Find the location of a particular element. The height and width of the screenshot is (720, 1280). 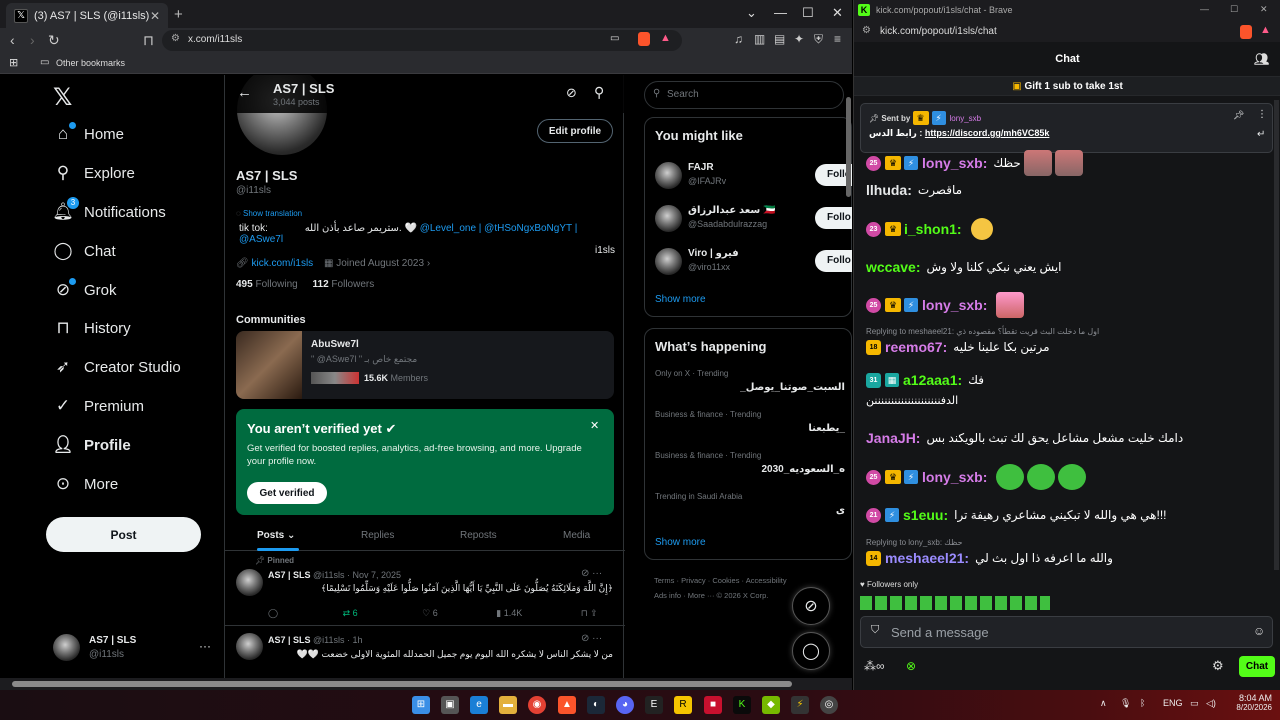

chat-message: 23 ♛ i_shon1: is located at coordinates (929, 229).